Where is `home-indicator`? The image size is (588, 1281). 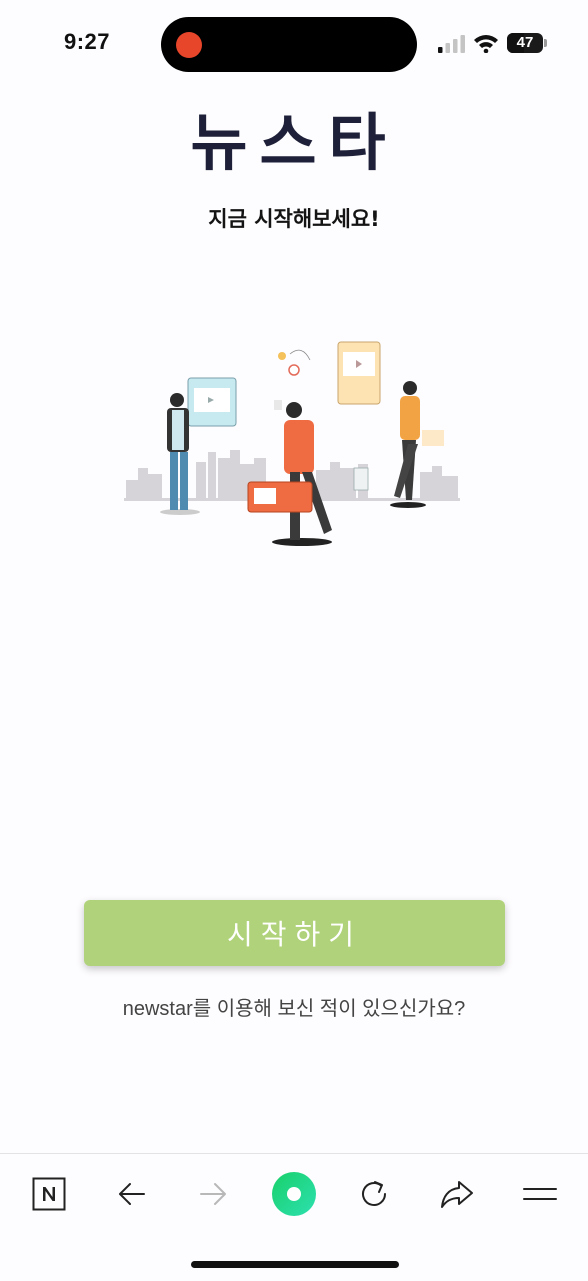 home-indicator is located at coordinates (295, 1264).